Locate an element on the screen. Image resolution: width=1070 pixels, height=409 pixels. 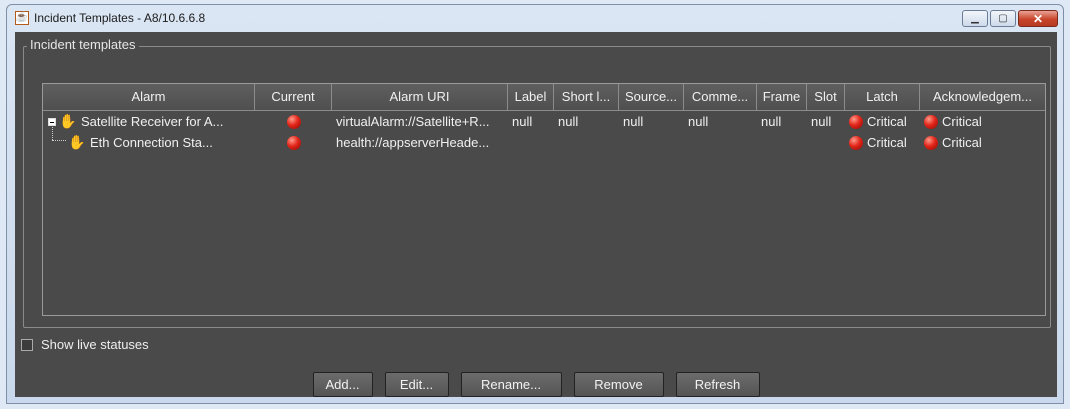
comment-cell is located at coordinates (720, 142).